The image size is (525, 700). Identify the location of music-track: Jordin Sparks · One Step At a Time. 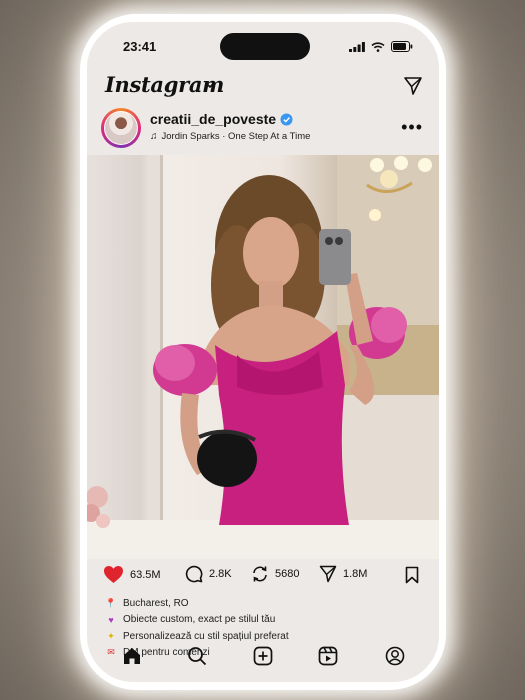
(236, 136).